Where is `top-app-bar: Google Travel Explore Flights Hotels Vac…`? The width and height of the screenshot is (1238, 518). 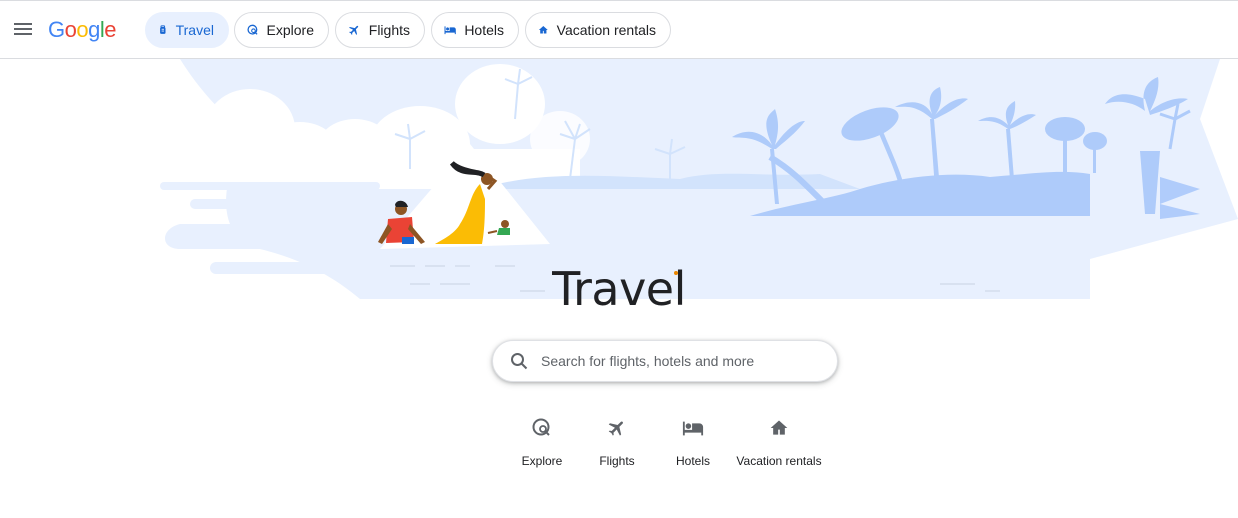
top-app-bar: Google Travel Explore Flights Hotels Vac… is located at coordinates (619, 29).